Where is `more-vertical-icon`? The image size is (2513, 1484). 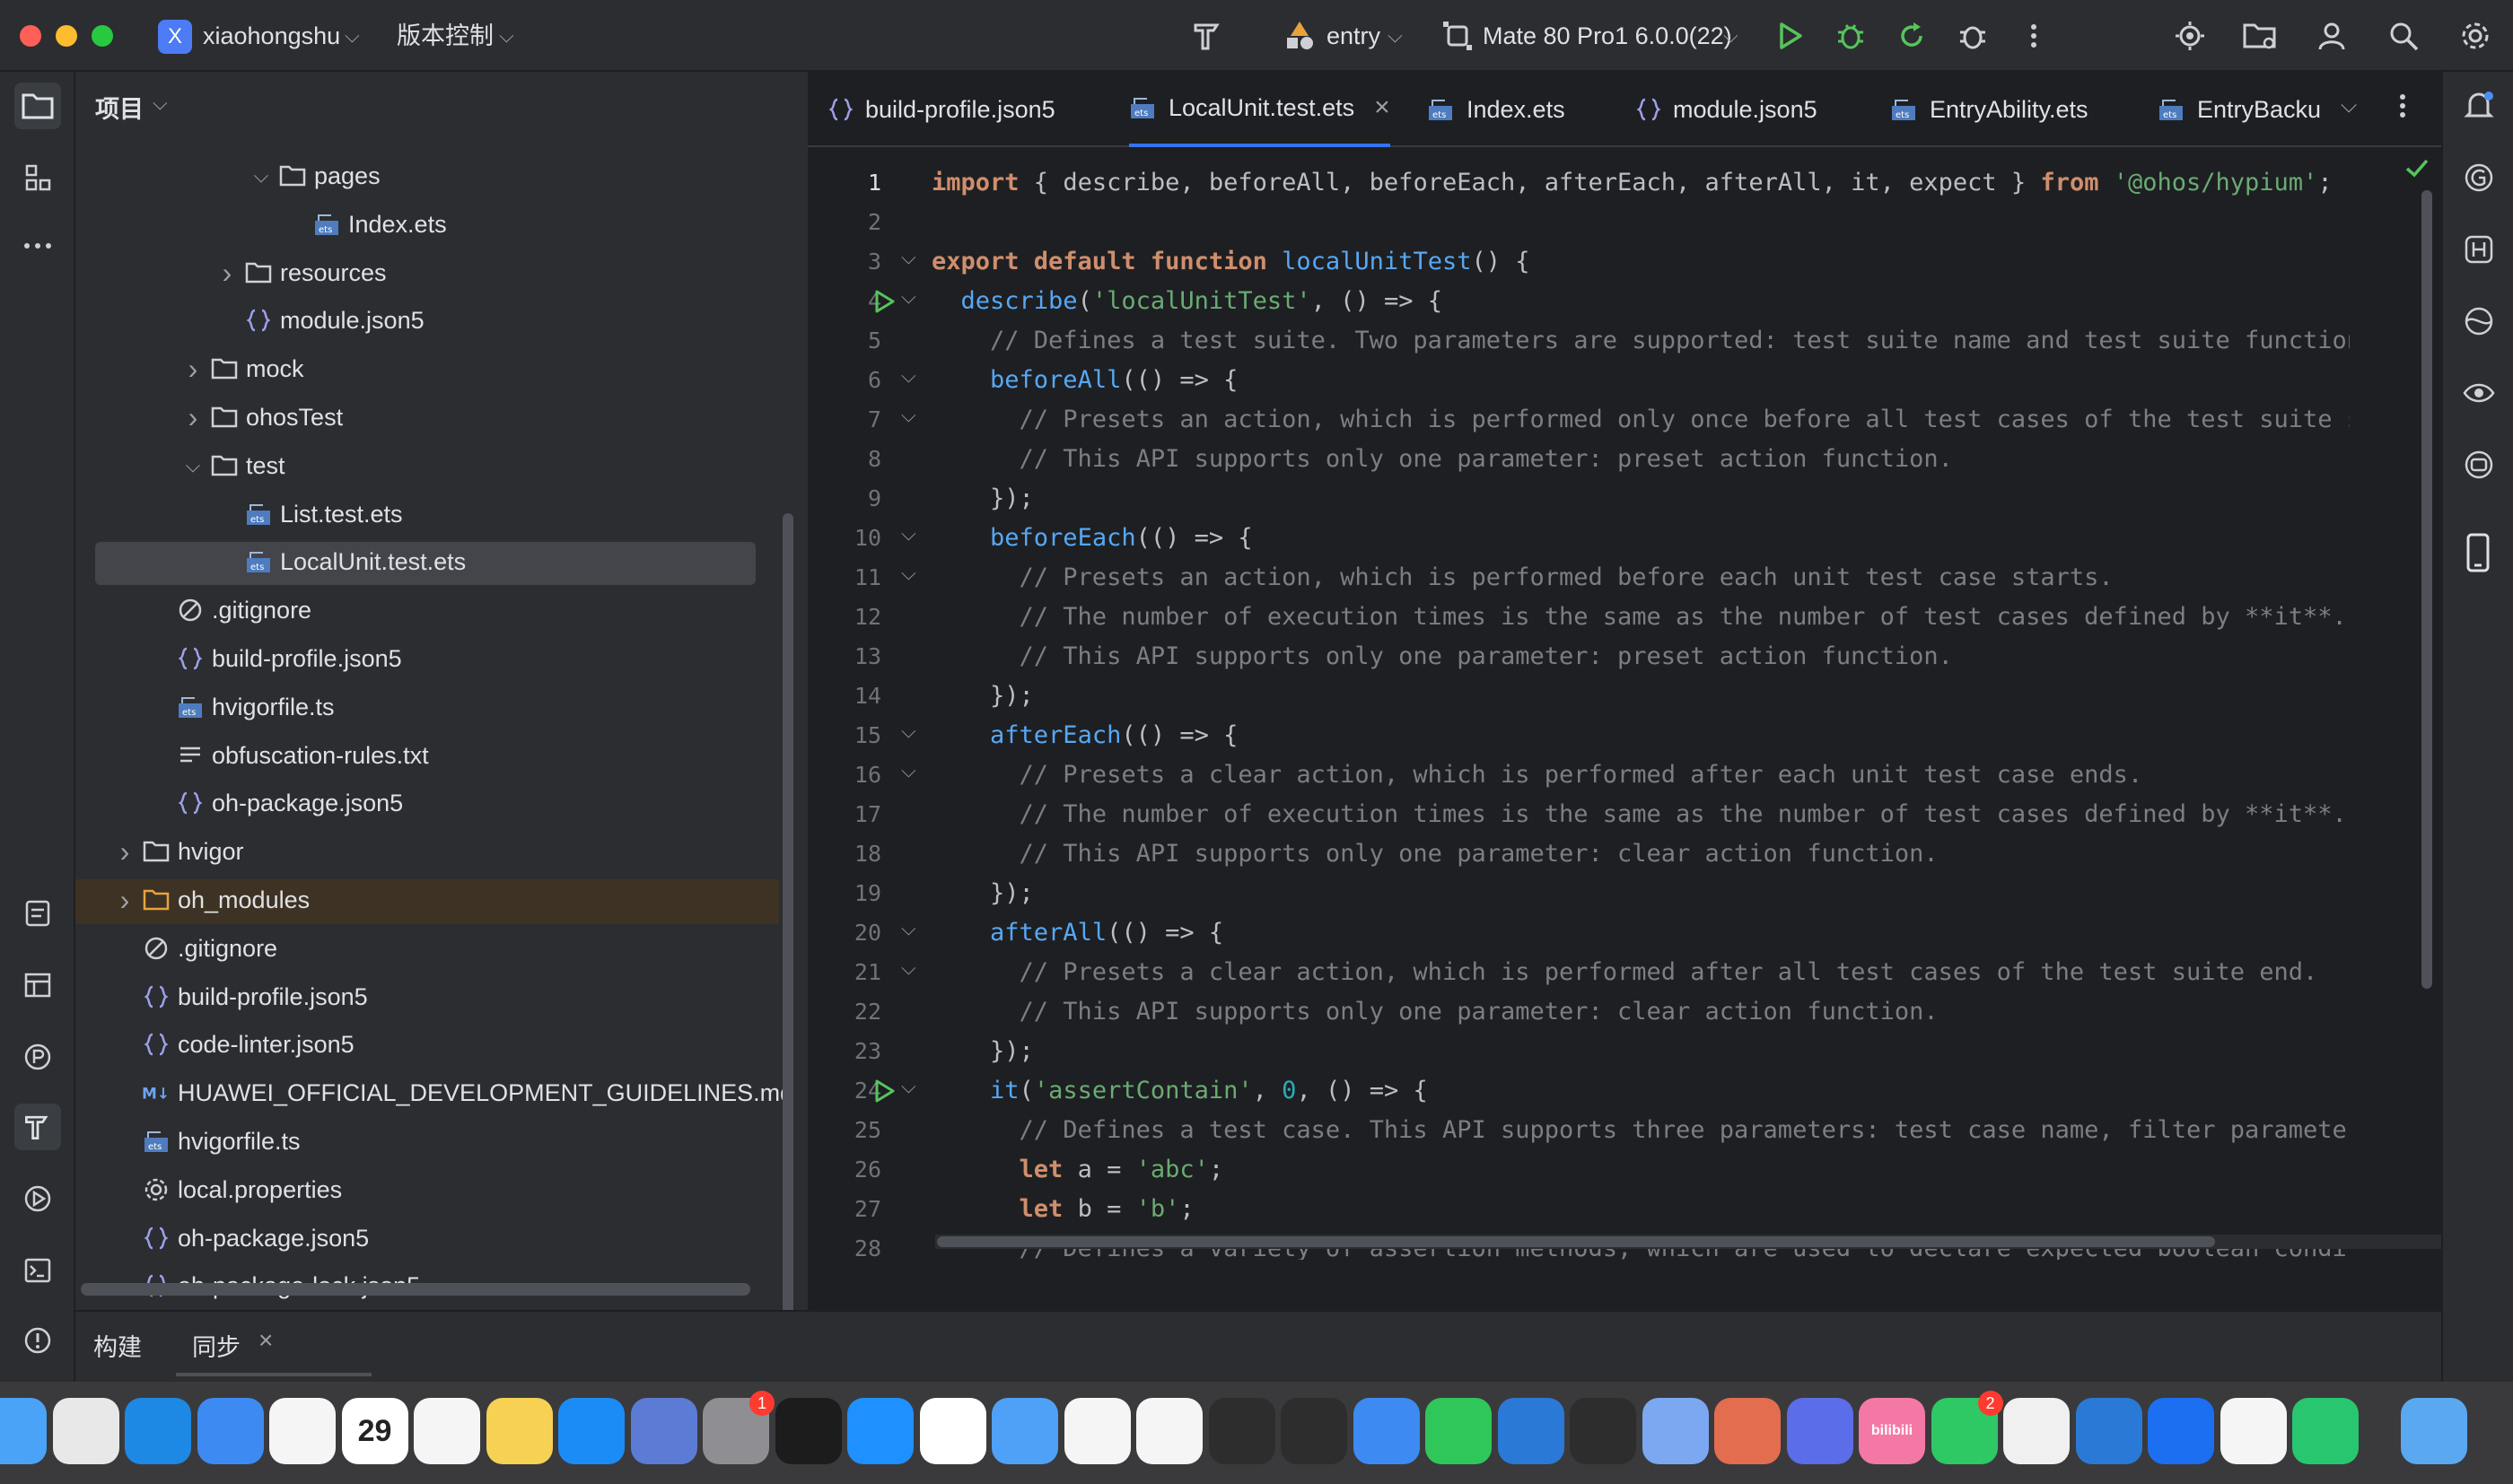
more-vertical-icon is located at coordinates (2033, 35).